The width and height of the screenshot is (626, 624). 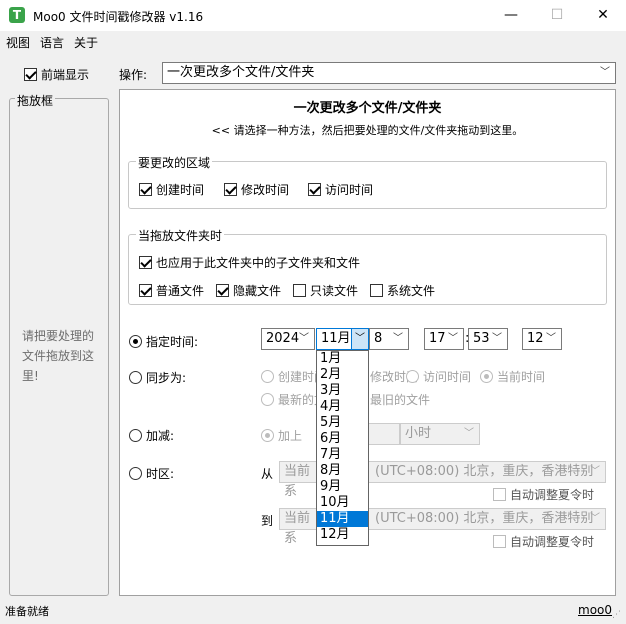 What do you see at coordinates (171, 290) in the screenshot?
I see `normal-files-option: 普通文件` at bounding box center [171, 290].